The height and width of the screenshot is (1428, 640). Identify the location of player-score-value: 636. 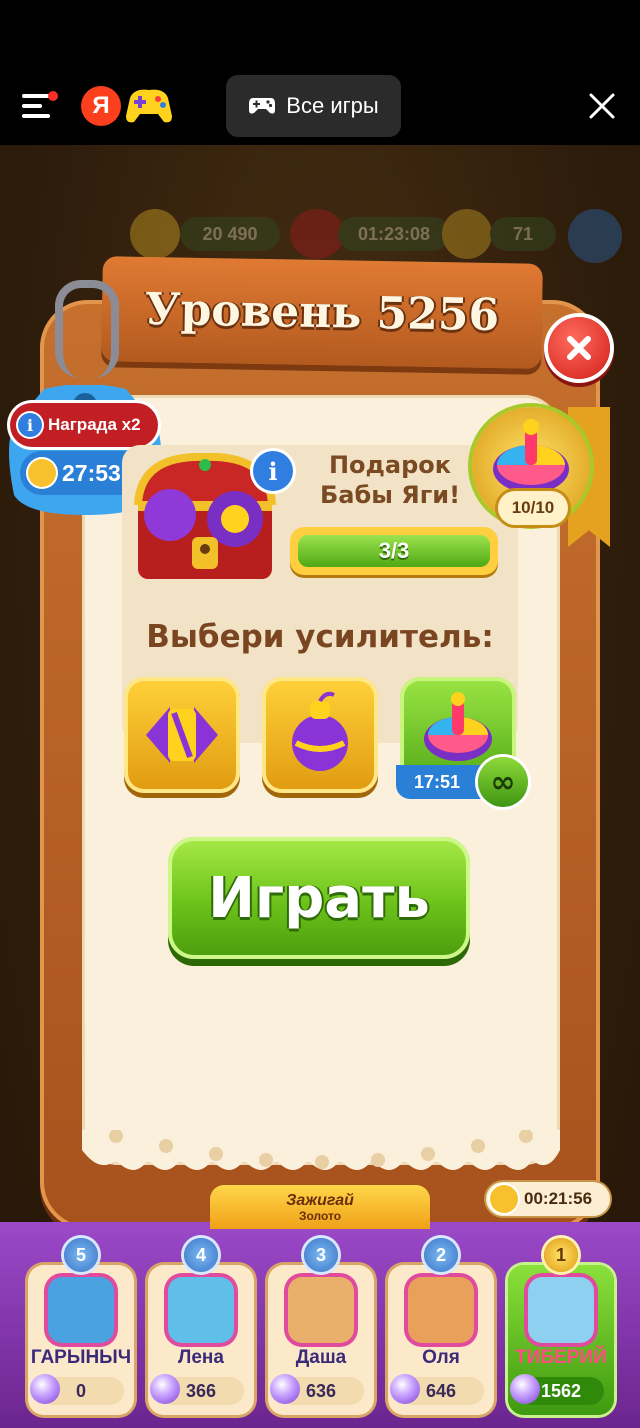
(321, 1390).